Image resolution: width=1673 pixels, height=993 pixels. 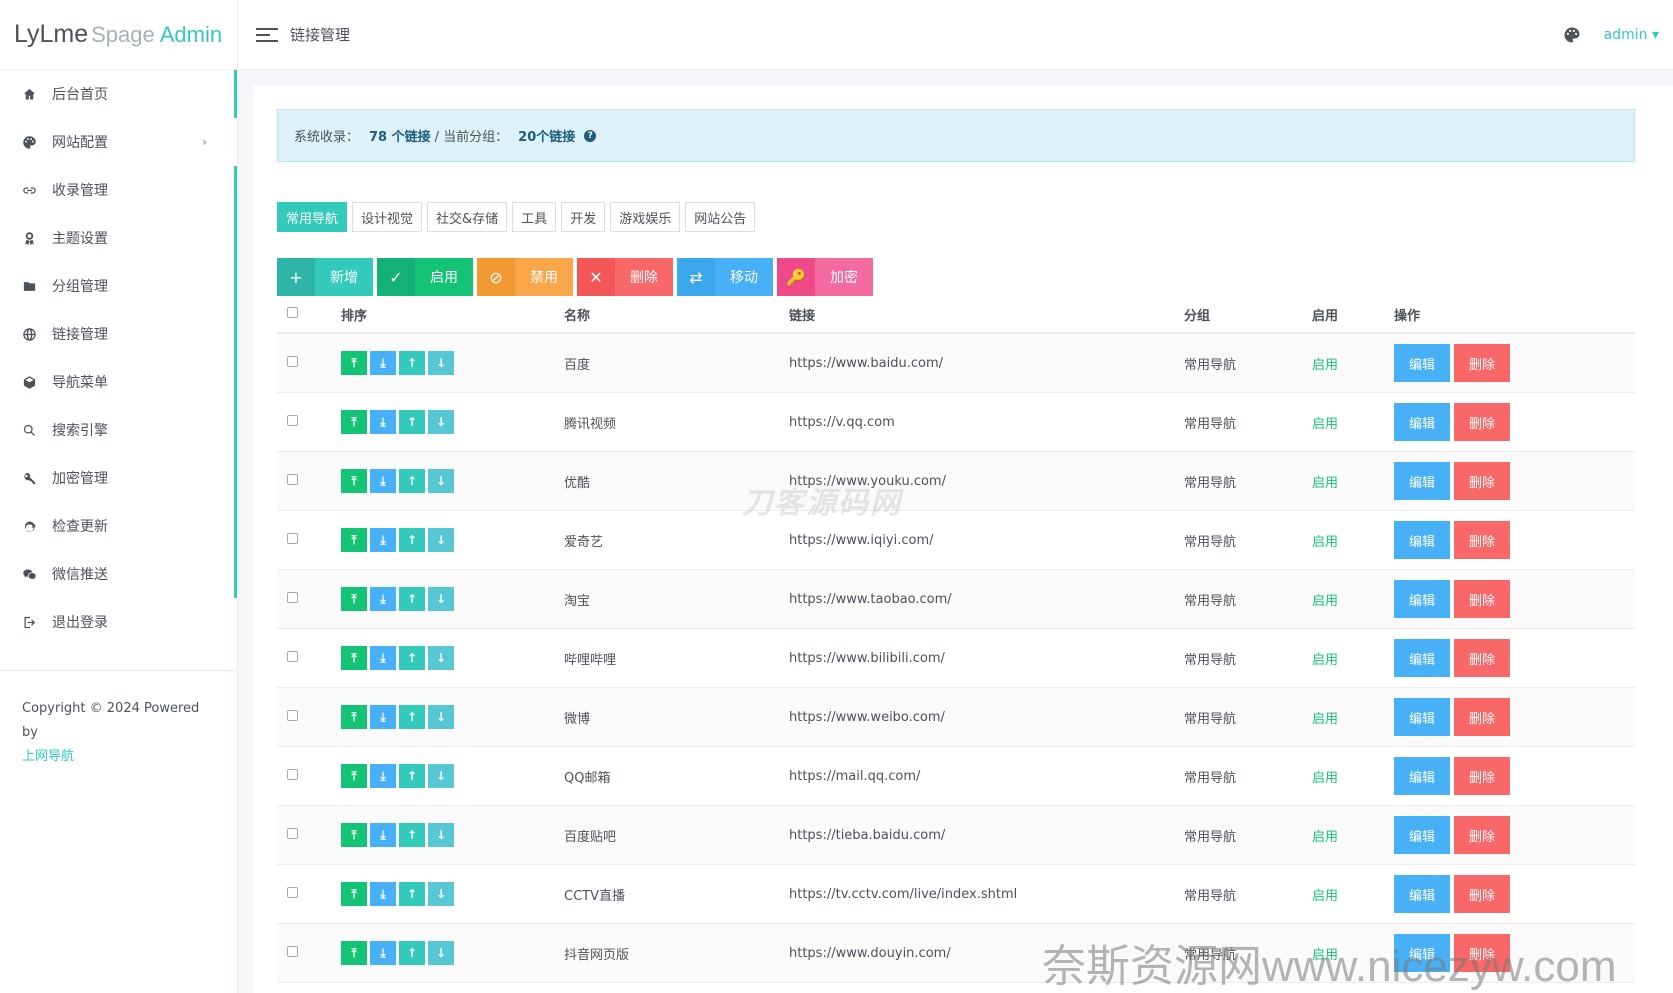 I want to click on sidebar-item-11: 退出登录, so click(x=118, y=622).